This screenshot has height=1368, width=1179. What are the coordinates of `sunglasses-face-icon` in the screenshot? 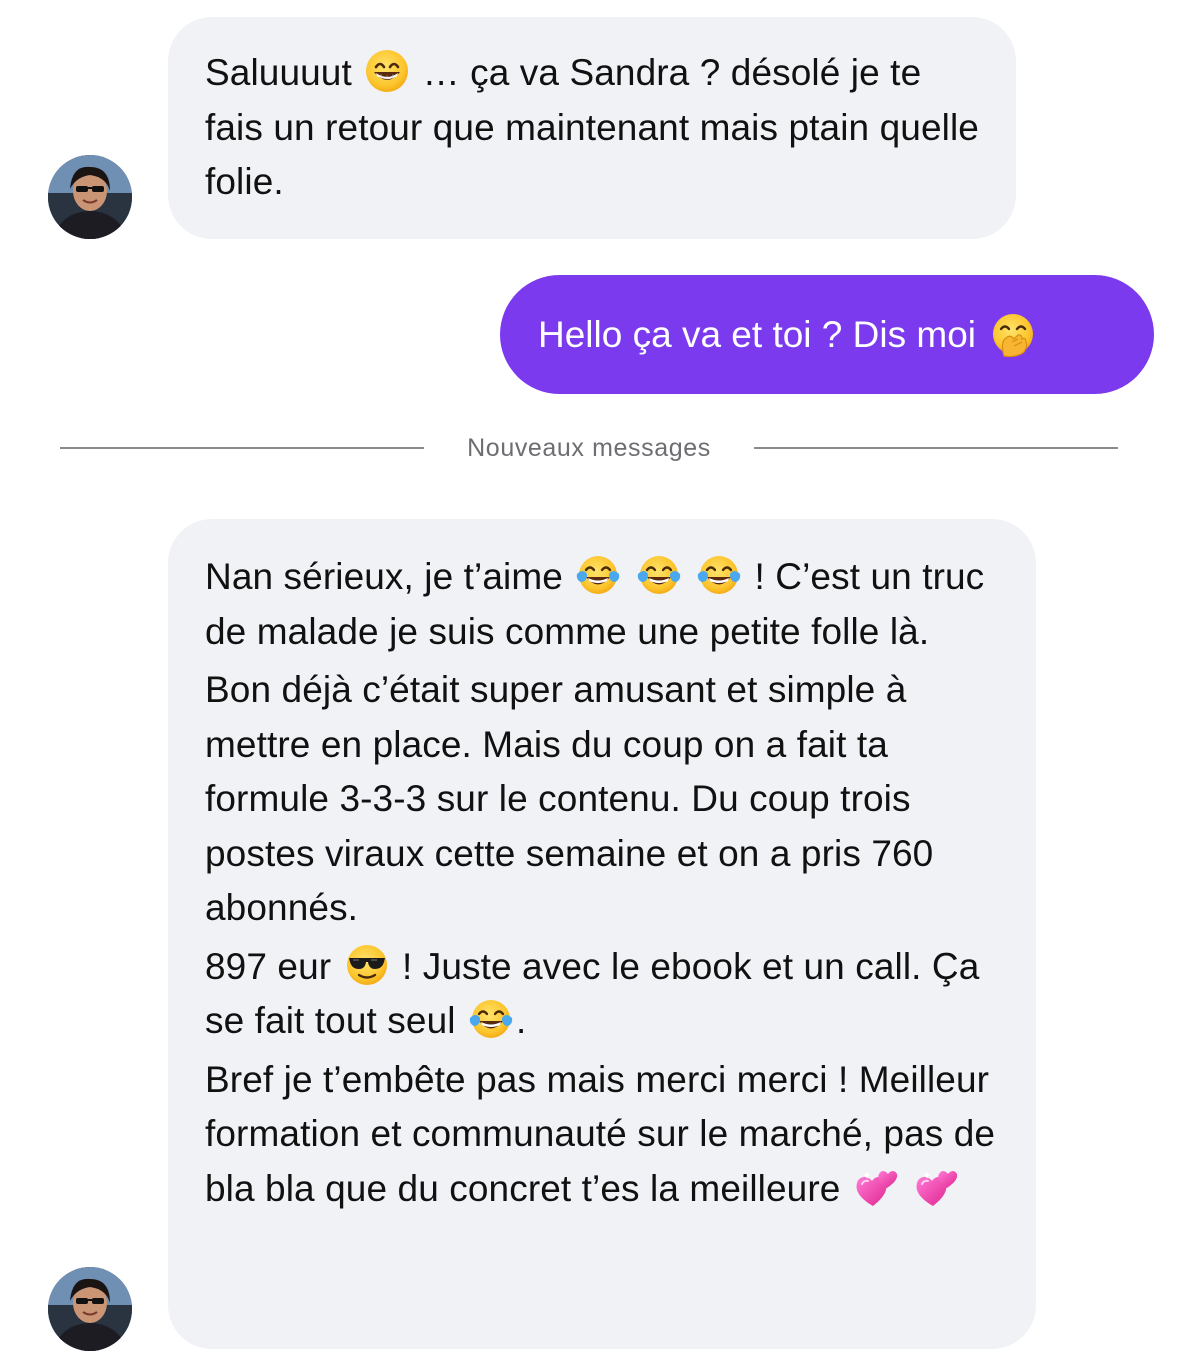 It's located at (367, 965).